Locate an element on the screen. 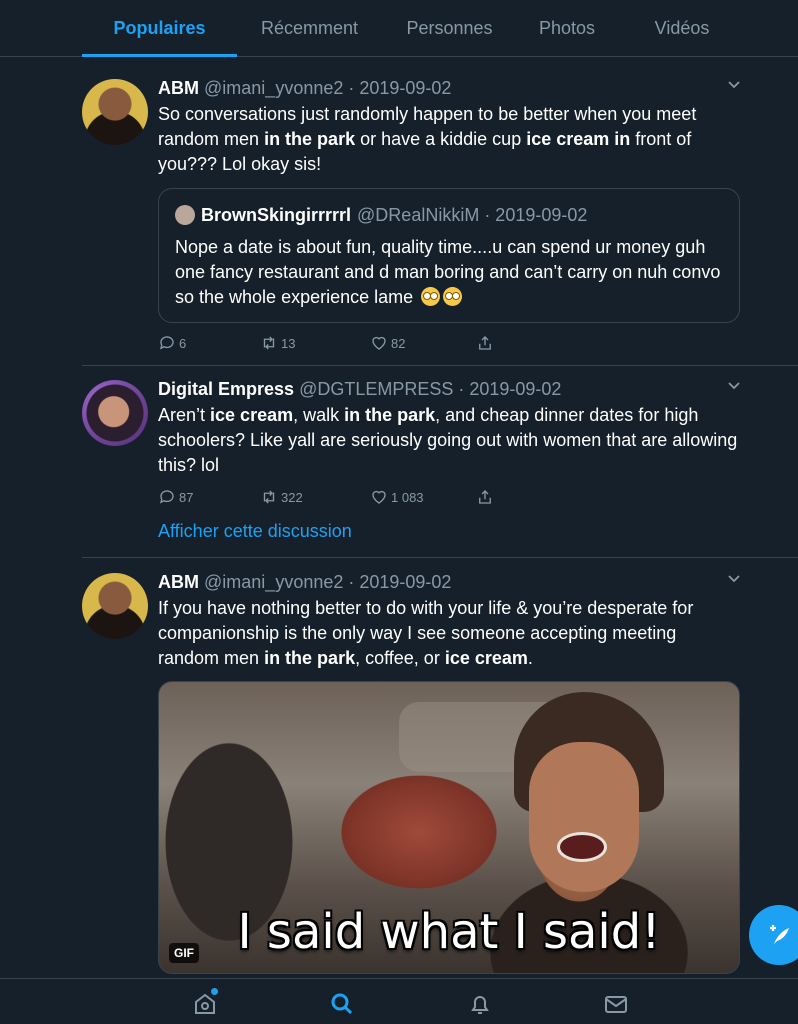 This screenshot has height=1024, width=798. tweet-actions: 87 322 1 083 is located at coordinates (449, 497).